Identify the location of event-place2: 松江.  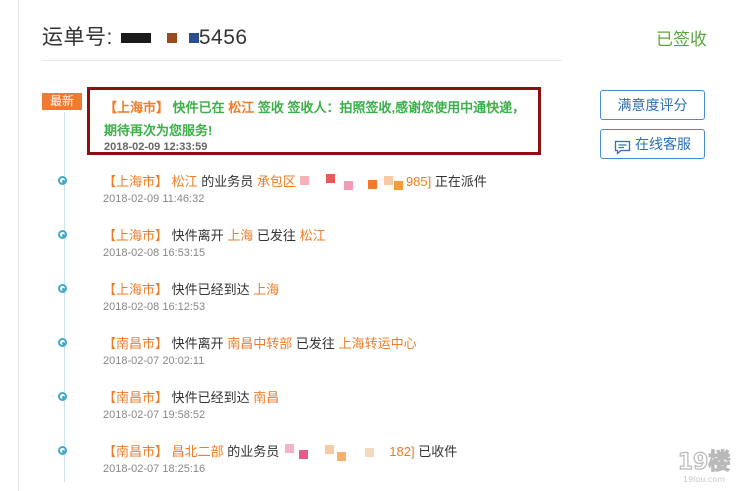
(312, 235).